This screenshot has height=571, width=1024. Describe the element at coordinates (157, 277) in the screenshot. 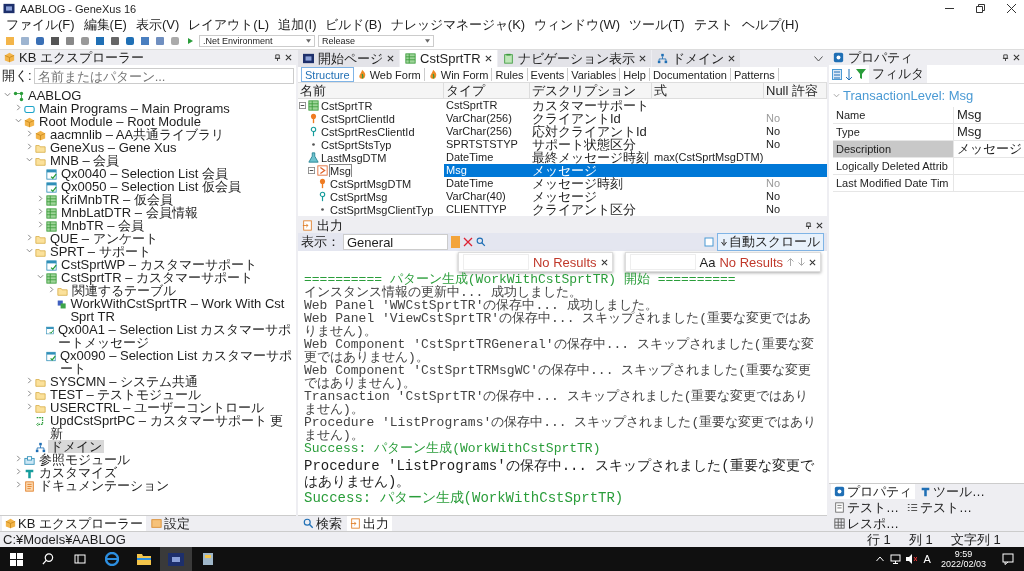

I see `tree-item: CstSprtTR – カスタマーサポート` at that location.